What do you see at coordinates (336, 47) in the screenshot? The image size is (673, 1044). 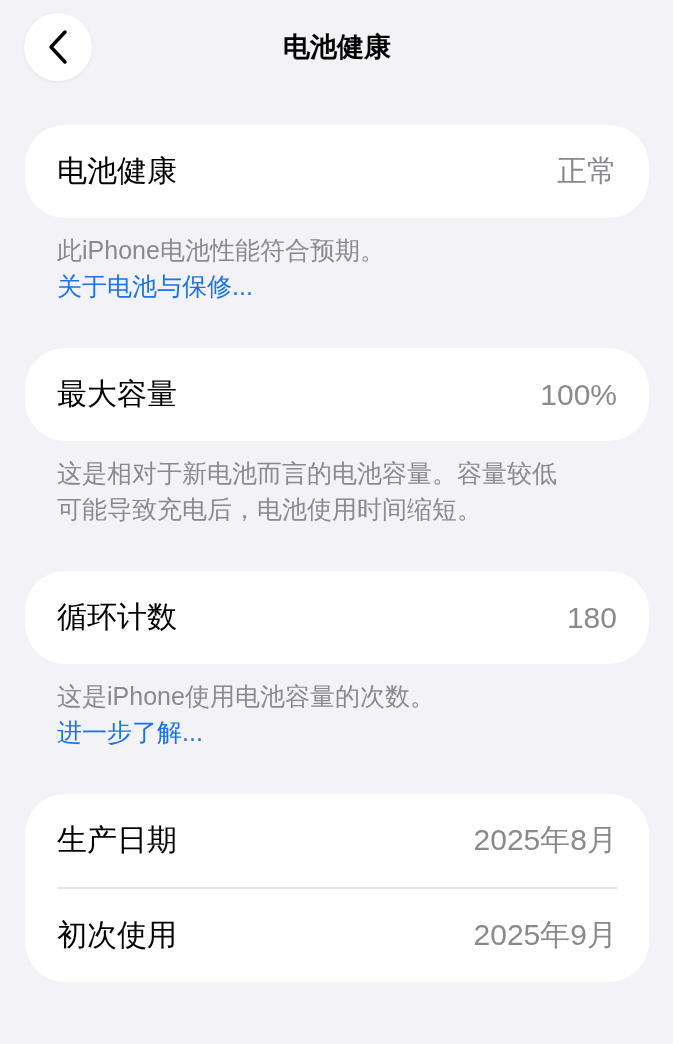 I see `page-title: 电池健康` at bounding box center [336, 47].